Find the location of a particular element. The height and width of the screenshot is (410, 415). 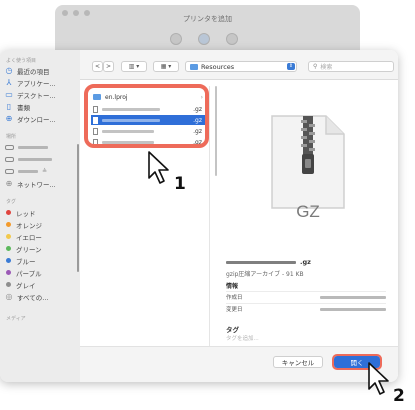

network-icon: ⊕ is located at coordinates (9, 183).